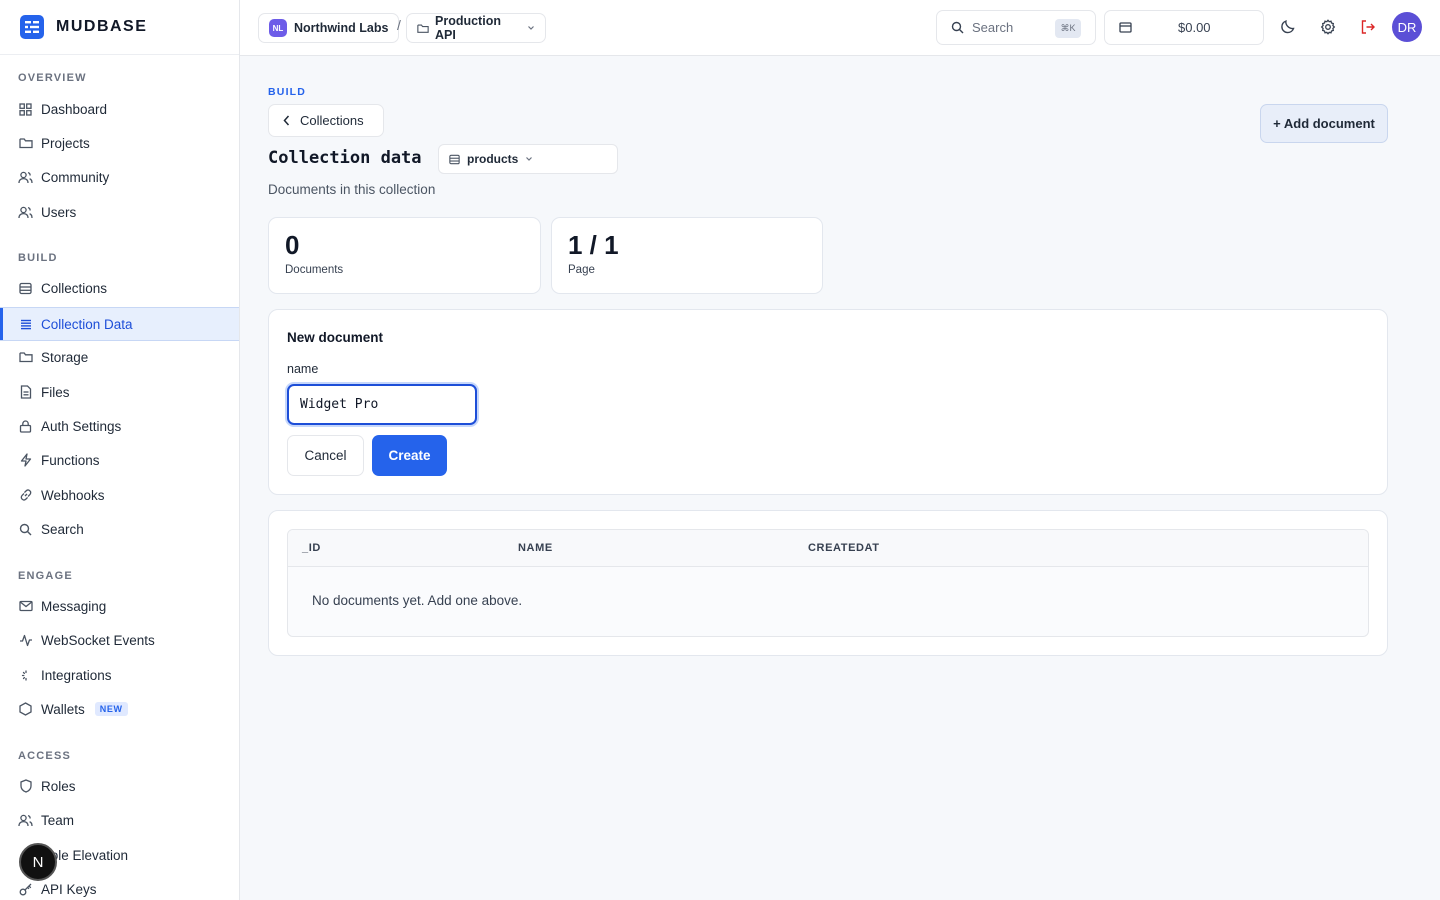 The height and width of the screenshot is (900, 1440). What do you see at coordinates (81, 426) in the screenshot?
I see `sidebar-item-label: Auth Settings` at bounding box center [81, 426].